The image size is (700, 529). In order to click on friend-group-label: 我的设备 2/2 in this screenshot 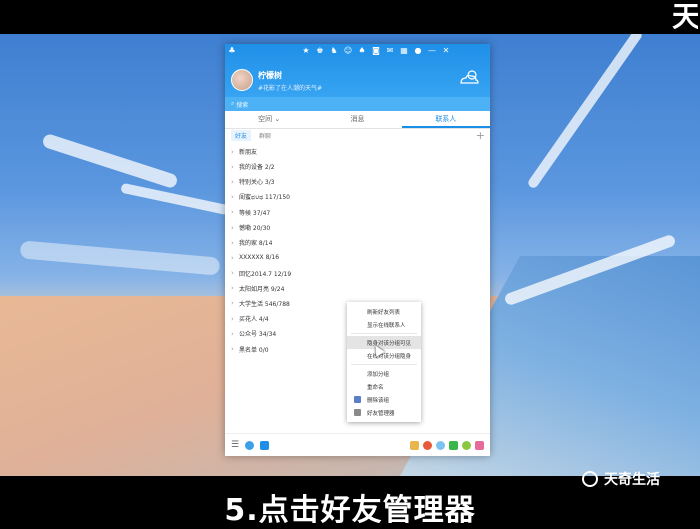, I will do `click(257, 168)`.